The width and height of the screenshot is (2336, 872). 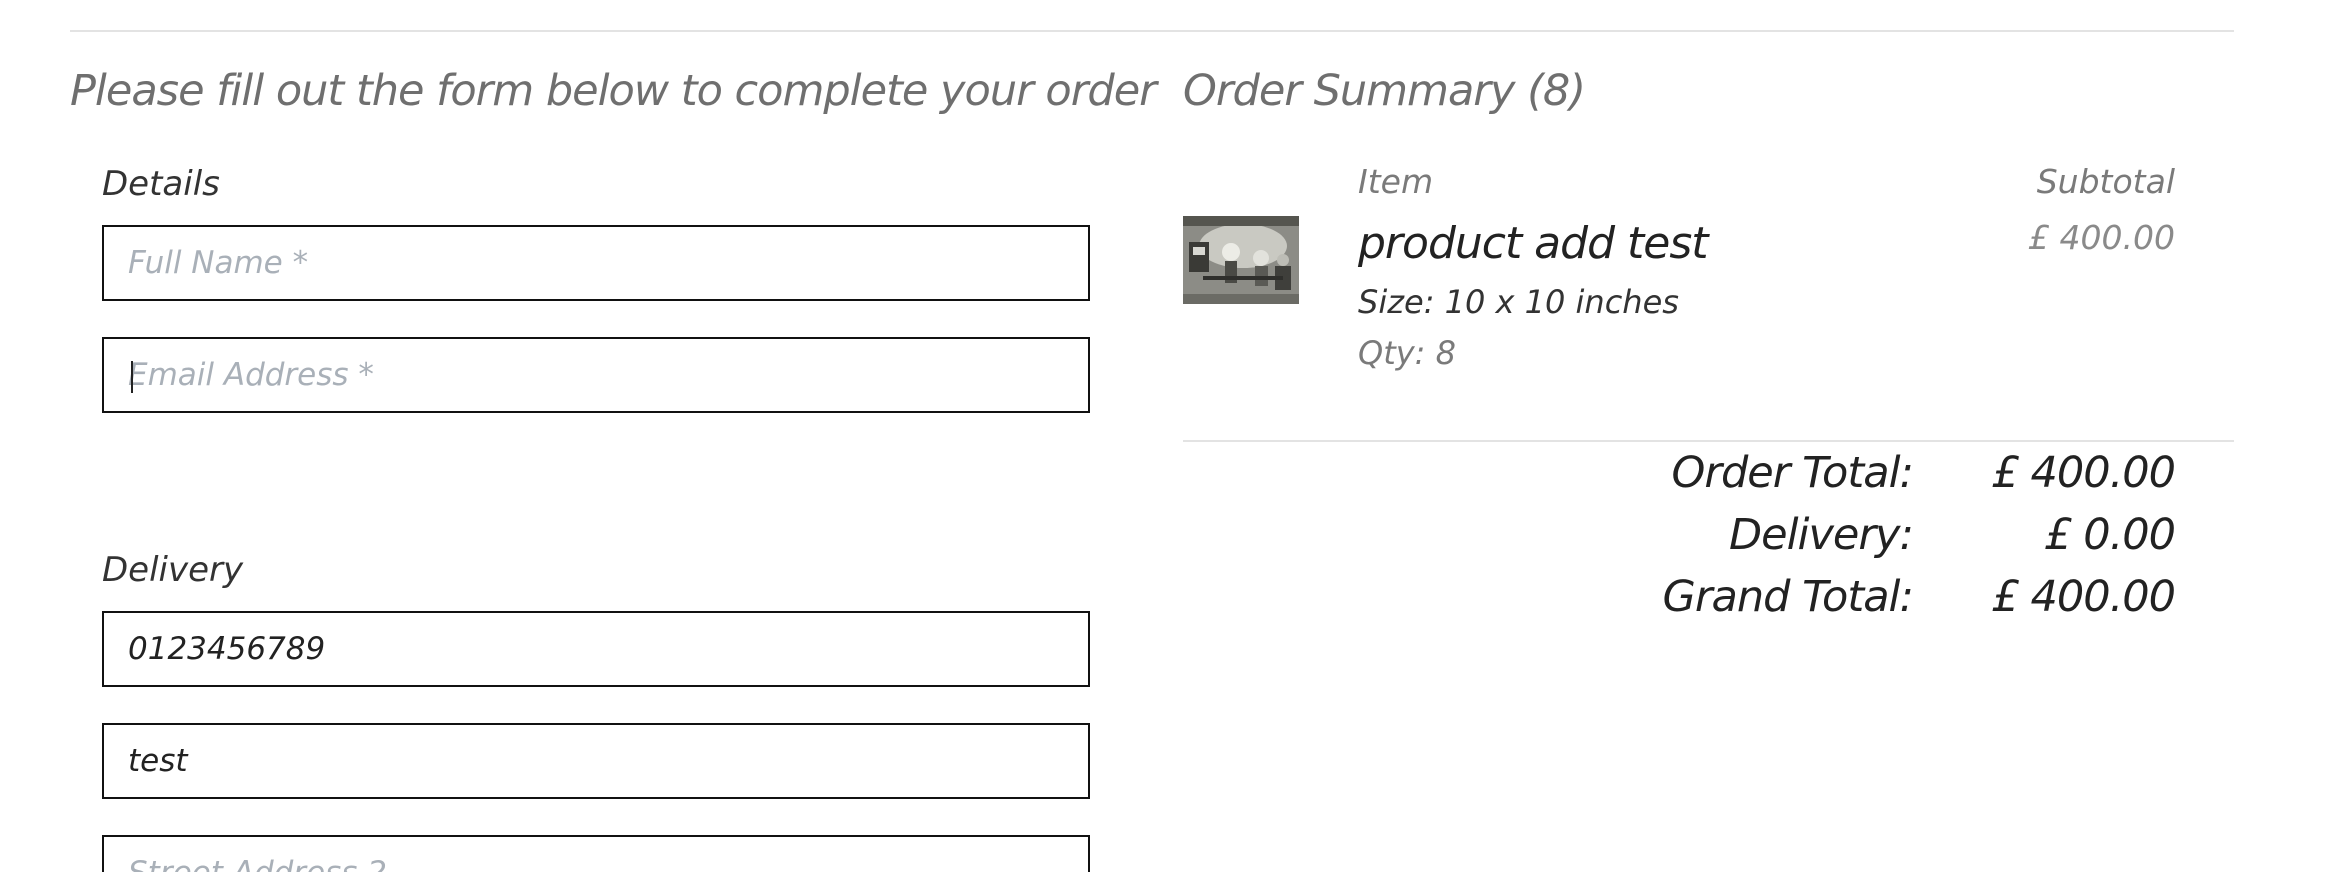 What do you see at coordinates (161, 184) in the screenshot?
I see `details-label: Details` at bounding box center [161, 184].